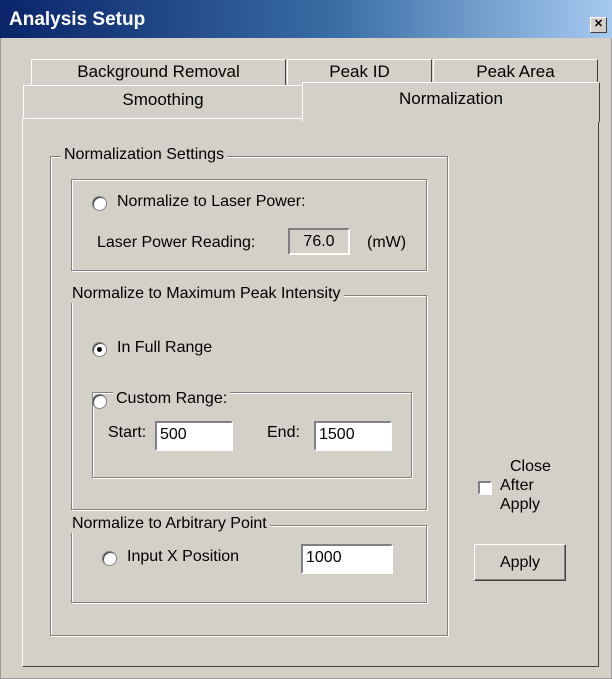  Describe the element at coordinates (211, 201) in the screenshot. I see `normalize-laser-power-label: Normalize to Laser Power:` at that location.